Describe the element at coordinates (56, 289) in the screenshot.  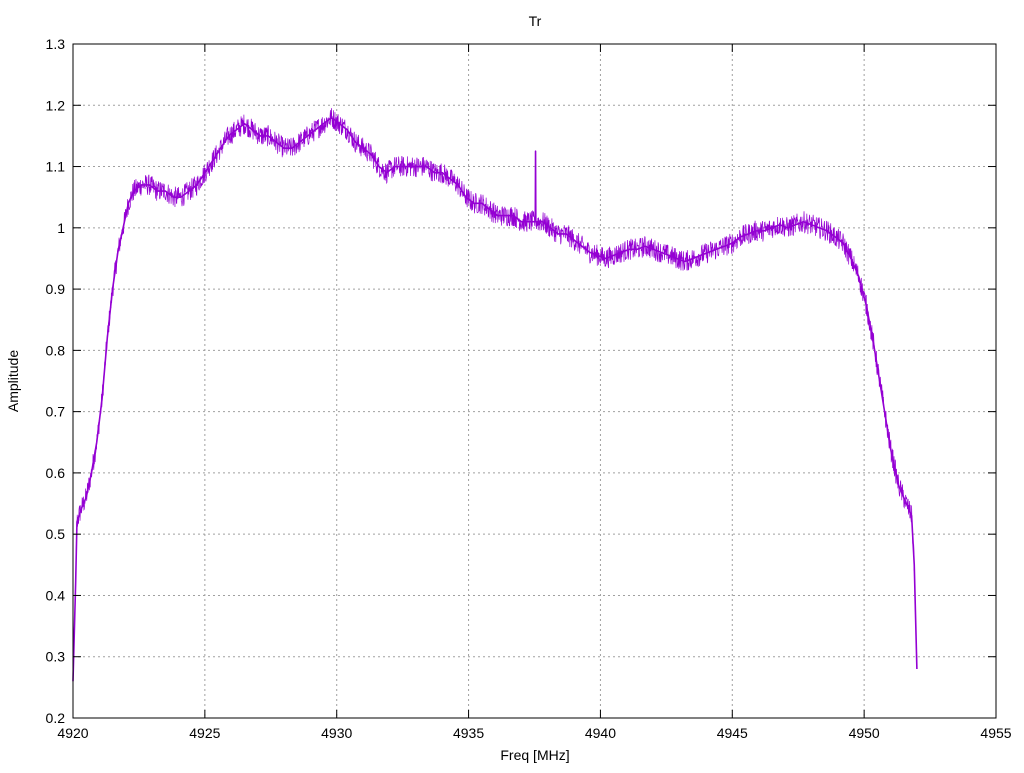
I see `y-tick-label: 0.9` at that location.